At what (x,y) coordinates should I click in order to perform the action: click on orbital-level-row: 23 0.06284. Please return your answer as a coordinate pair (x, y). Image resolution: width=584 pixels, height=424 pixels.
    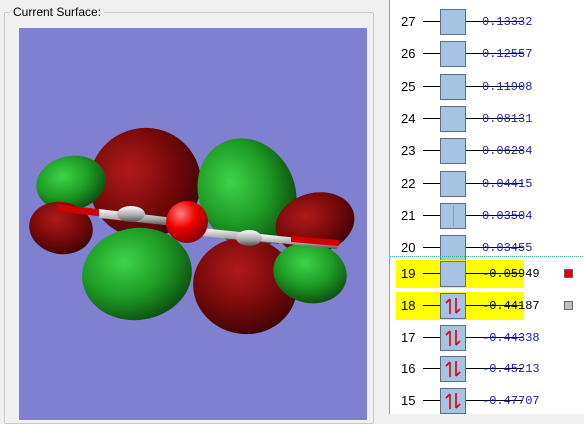
    Looking at the image, I should click on (487, 151).